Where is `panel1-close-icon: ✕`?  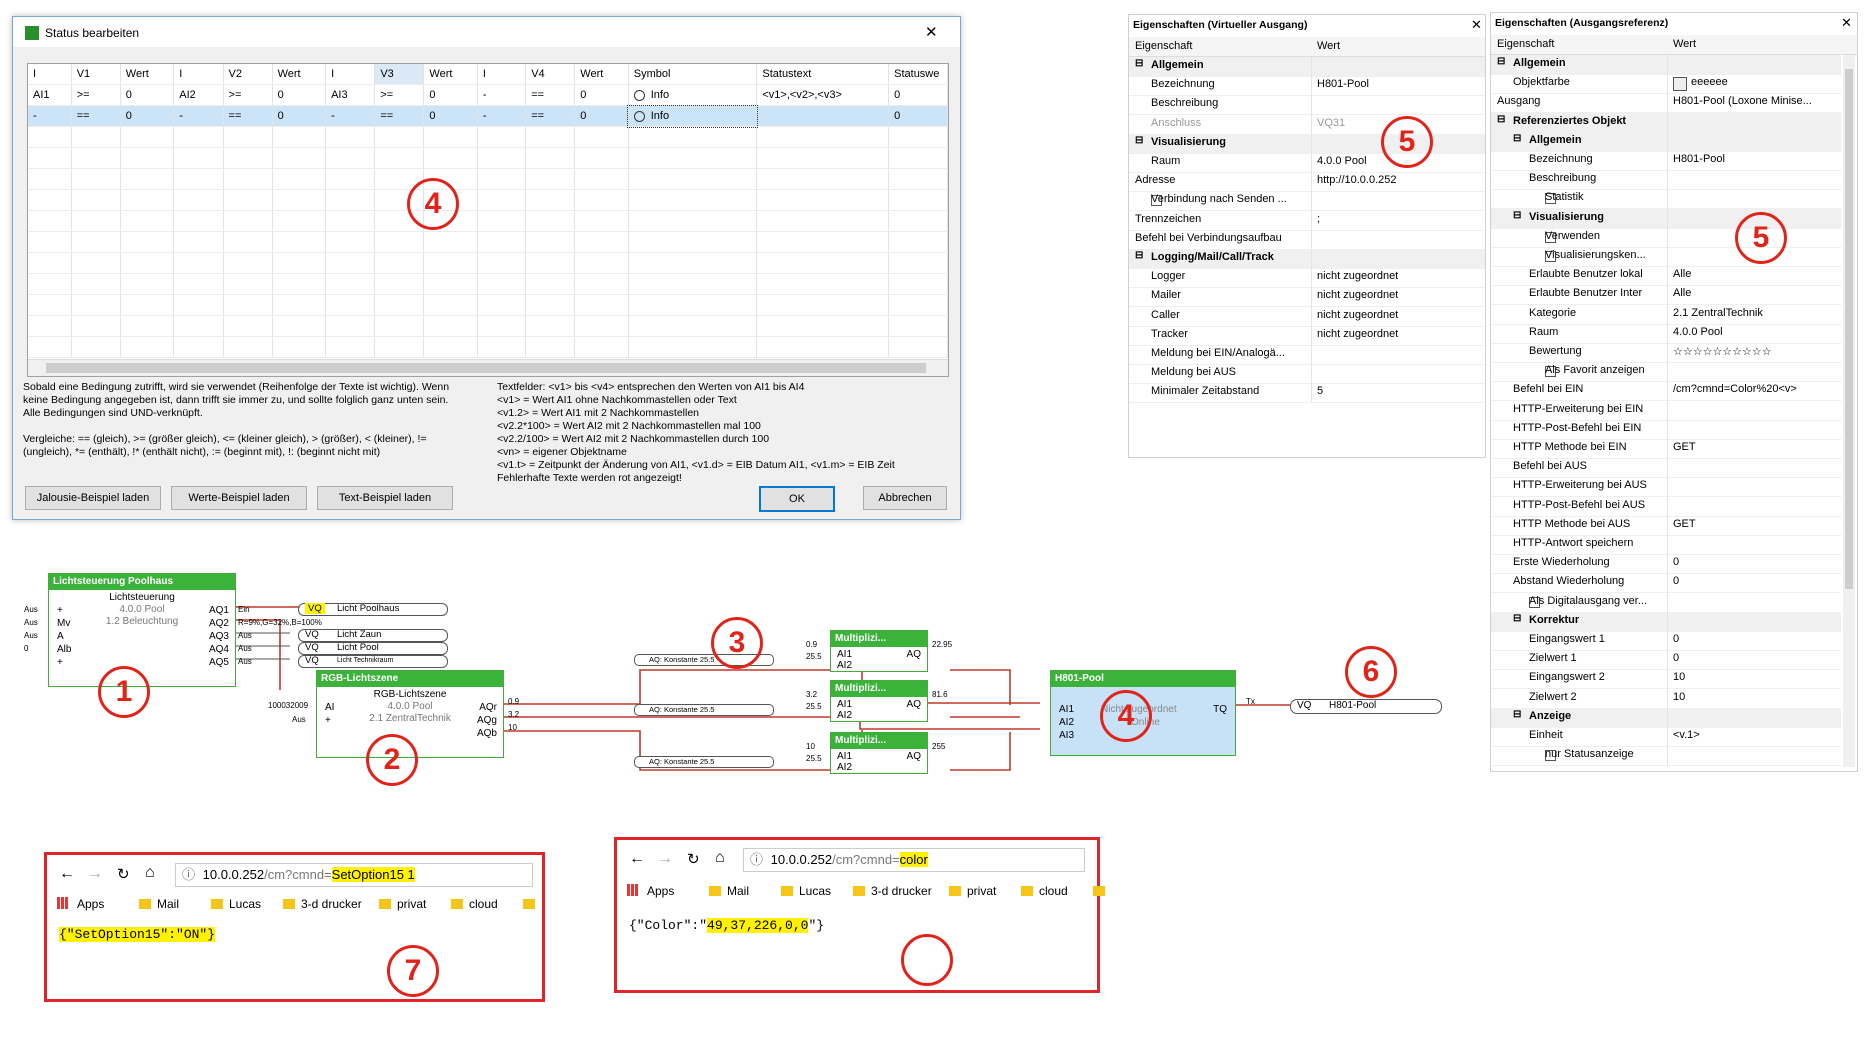
panel1-close-icon: ✕ is located at coordinates (1476, 25).